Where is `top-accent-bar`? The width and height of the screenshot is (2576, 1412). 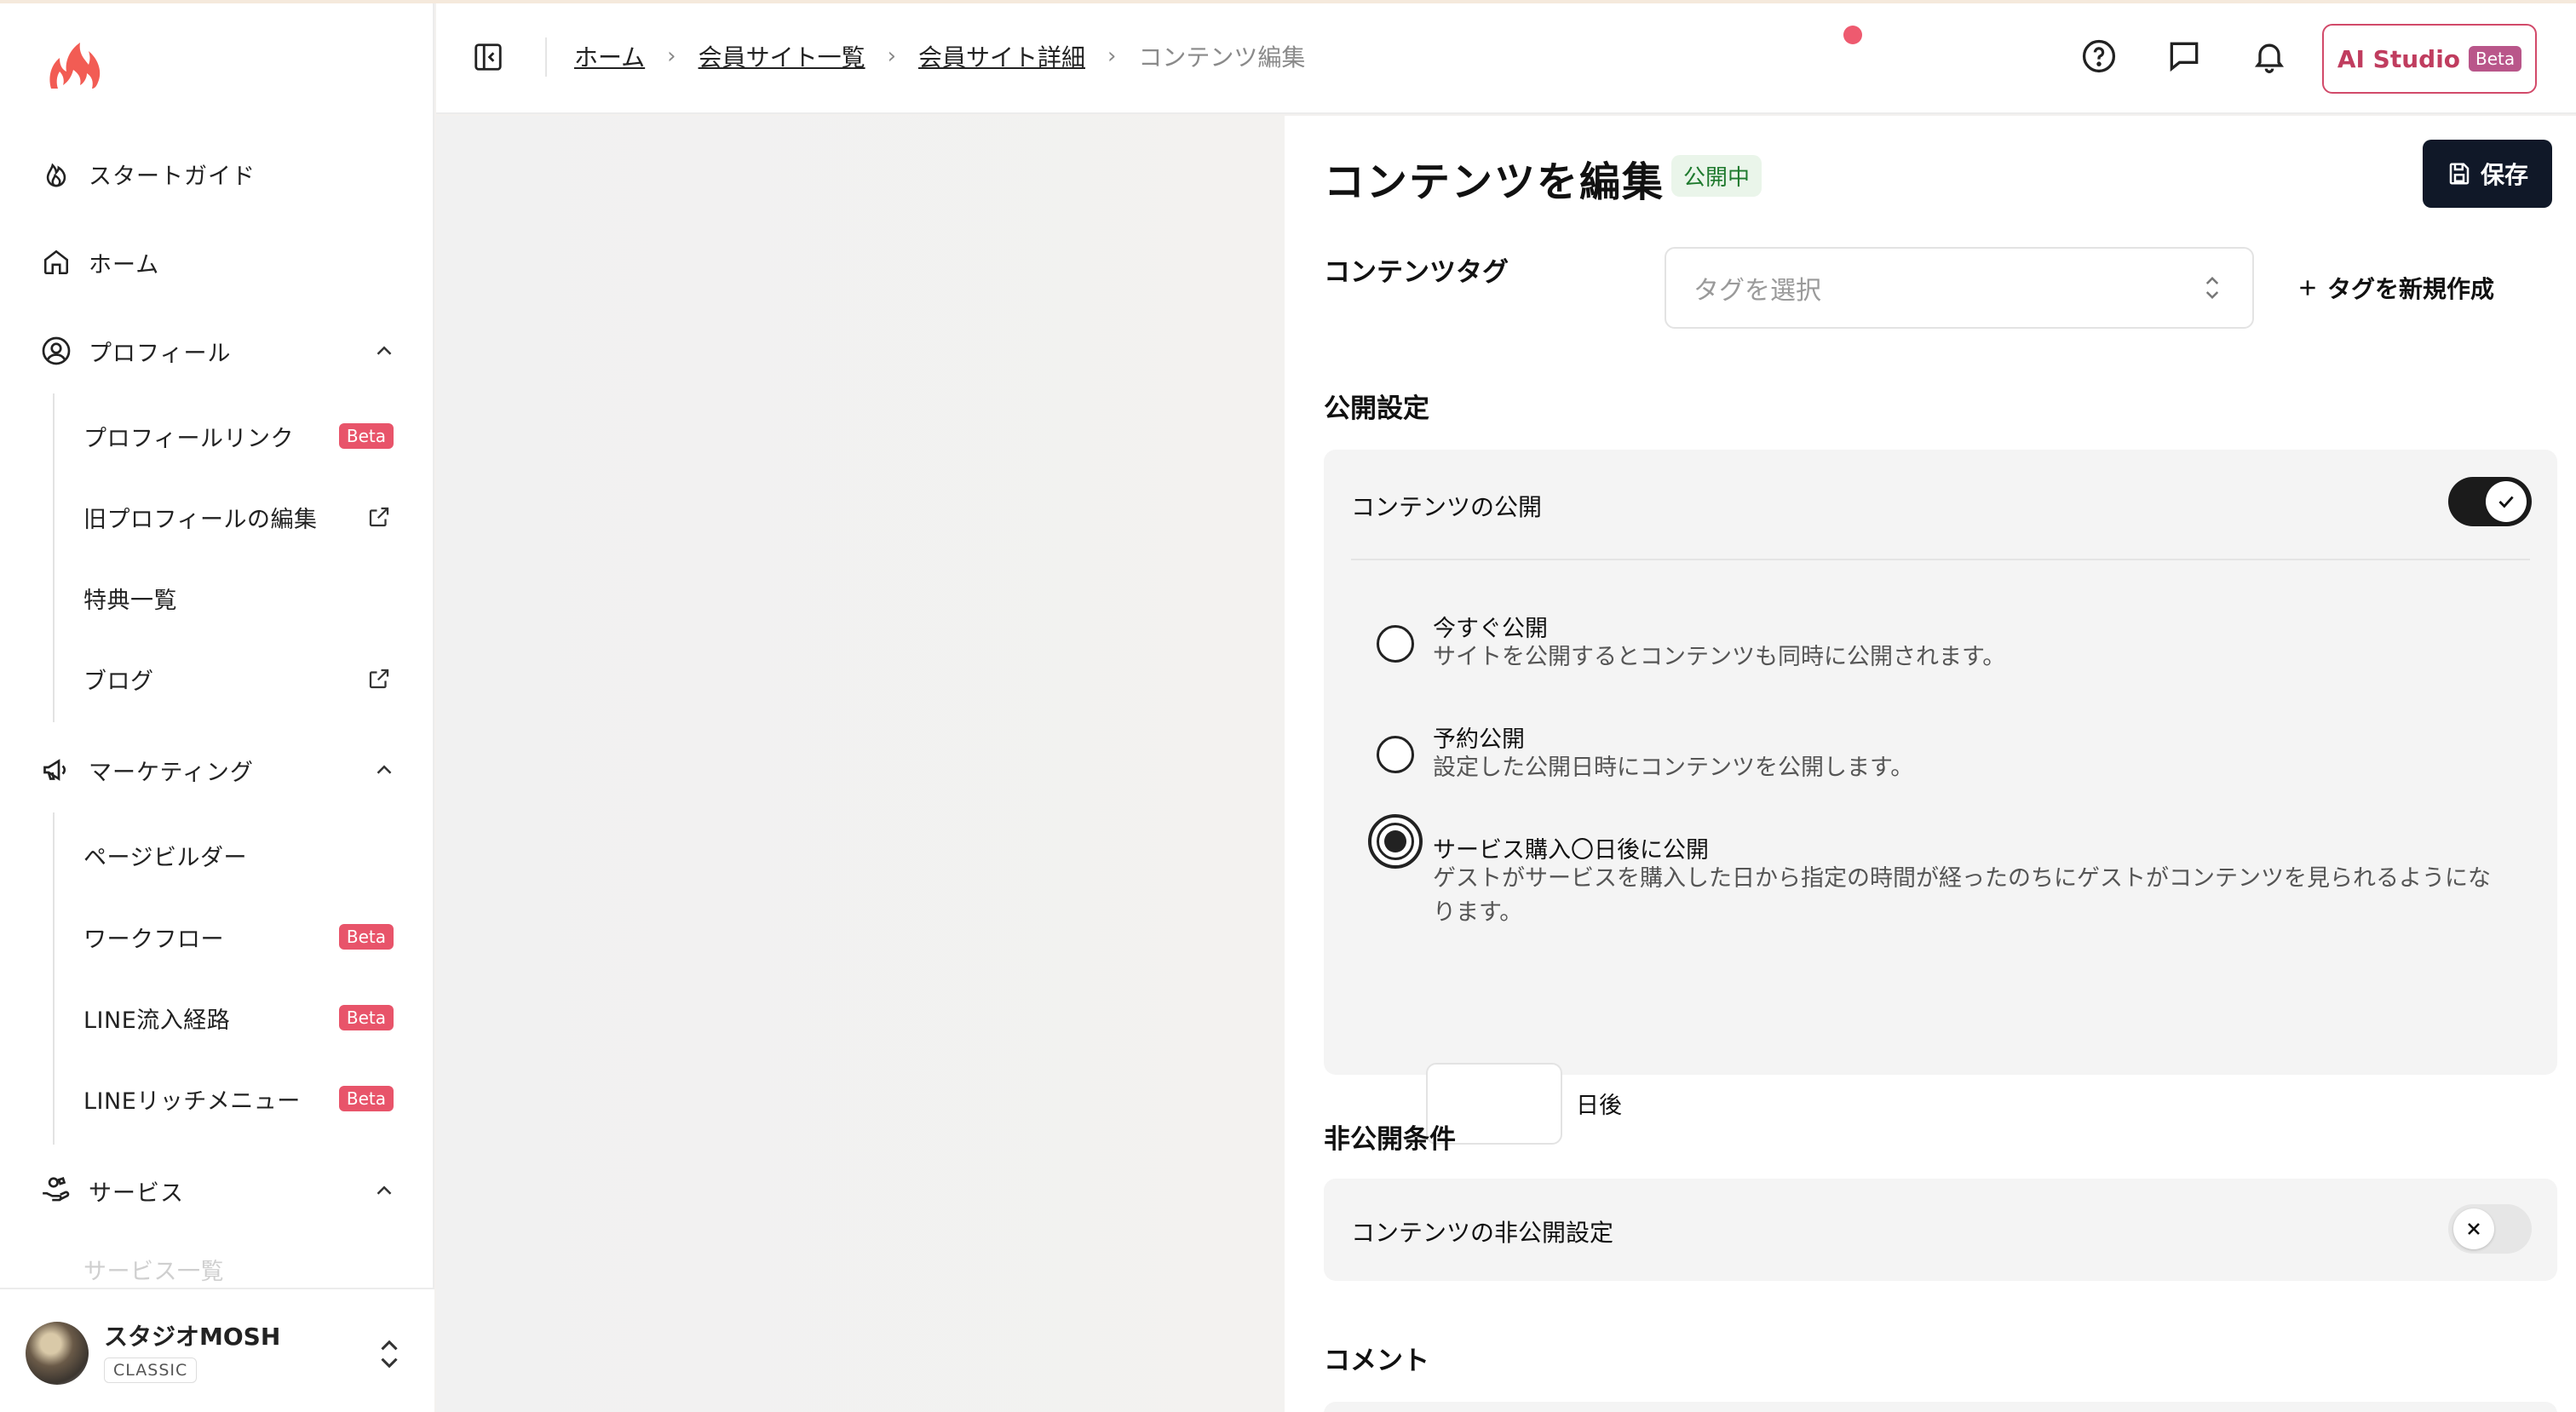 top-accent-bar is located at coordinates (1288, 1).